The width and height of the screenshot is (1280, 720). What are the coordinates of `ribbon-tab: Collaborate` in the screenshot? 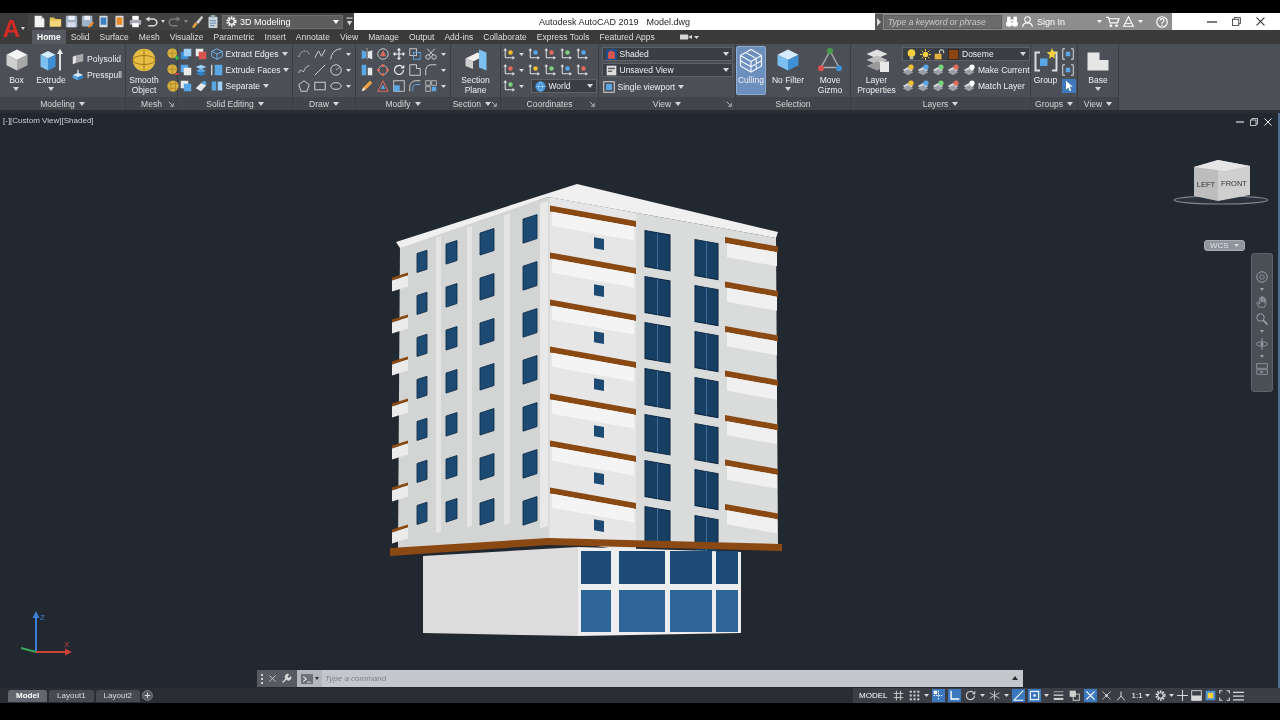 It's located at (505, 37).